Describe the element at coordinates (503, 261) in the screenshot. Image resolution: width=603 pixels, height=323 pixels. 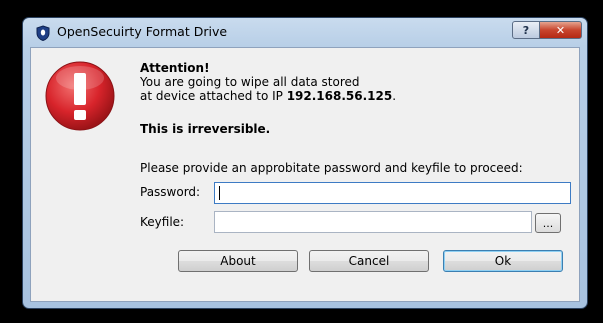
I see `ok-button: Ok` at that location.